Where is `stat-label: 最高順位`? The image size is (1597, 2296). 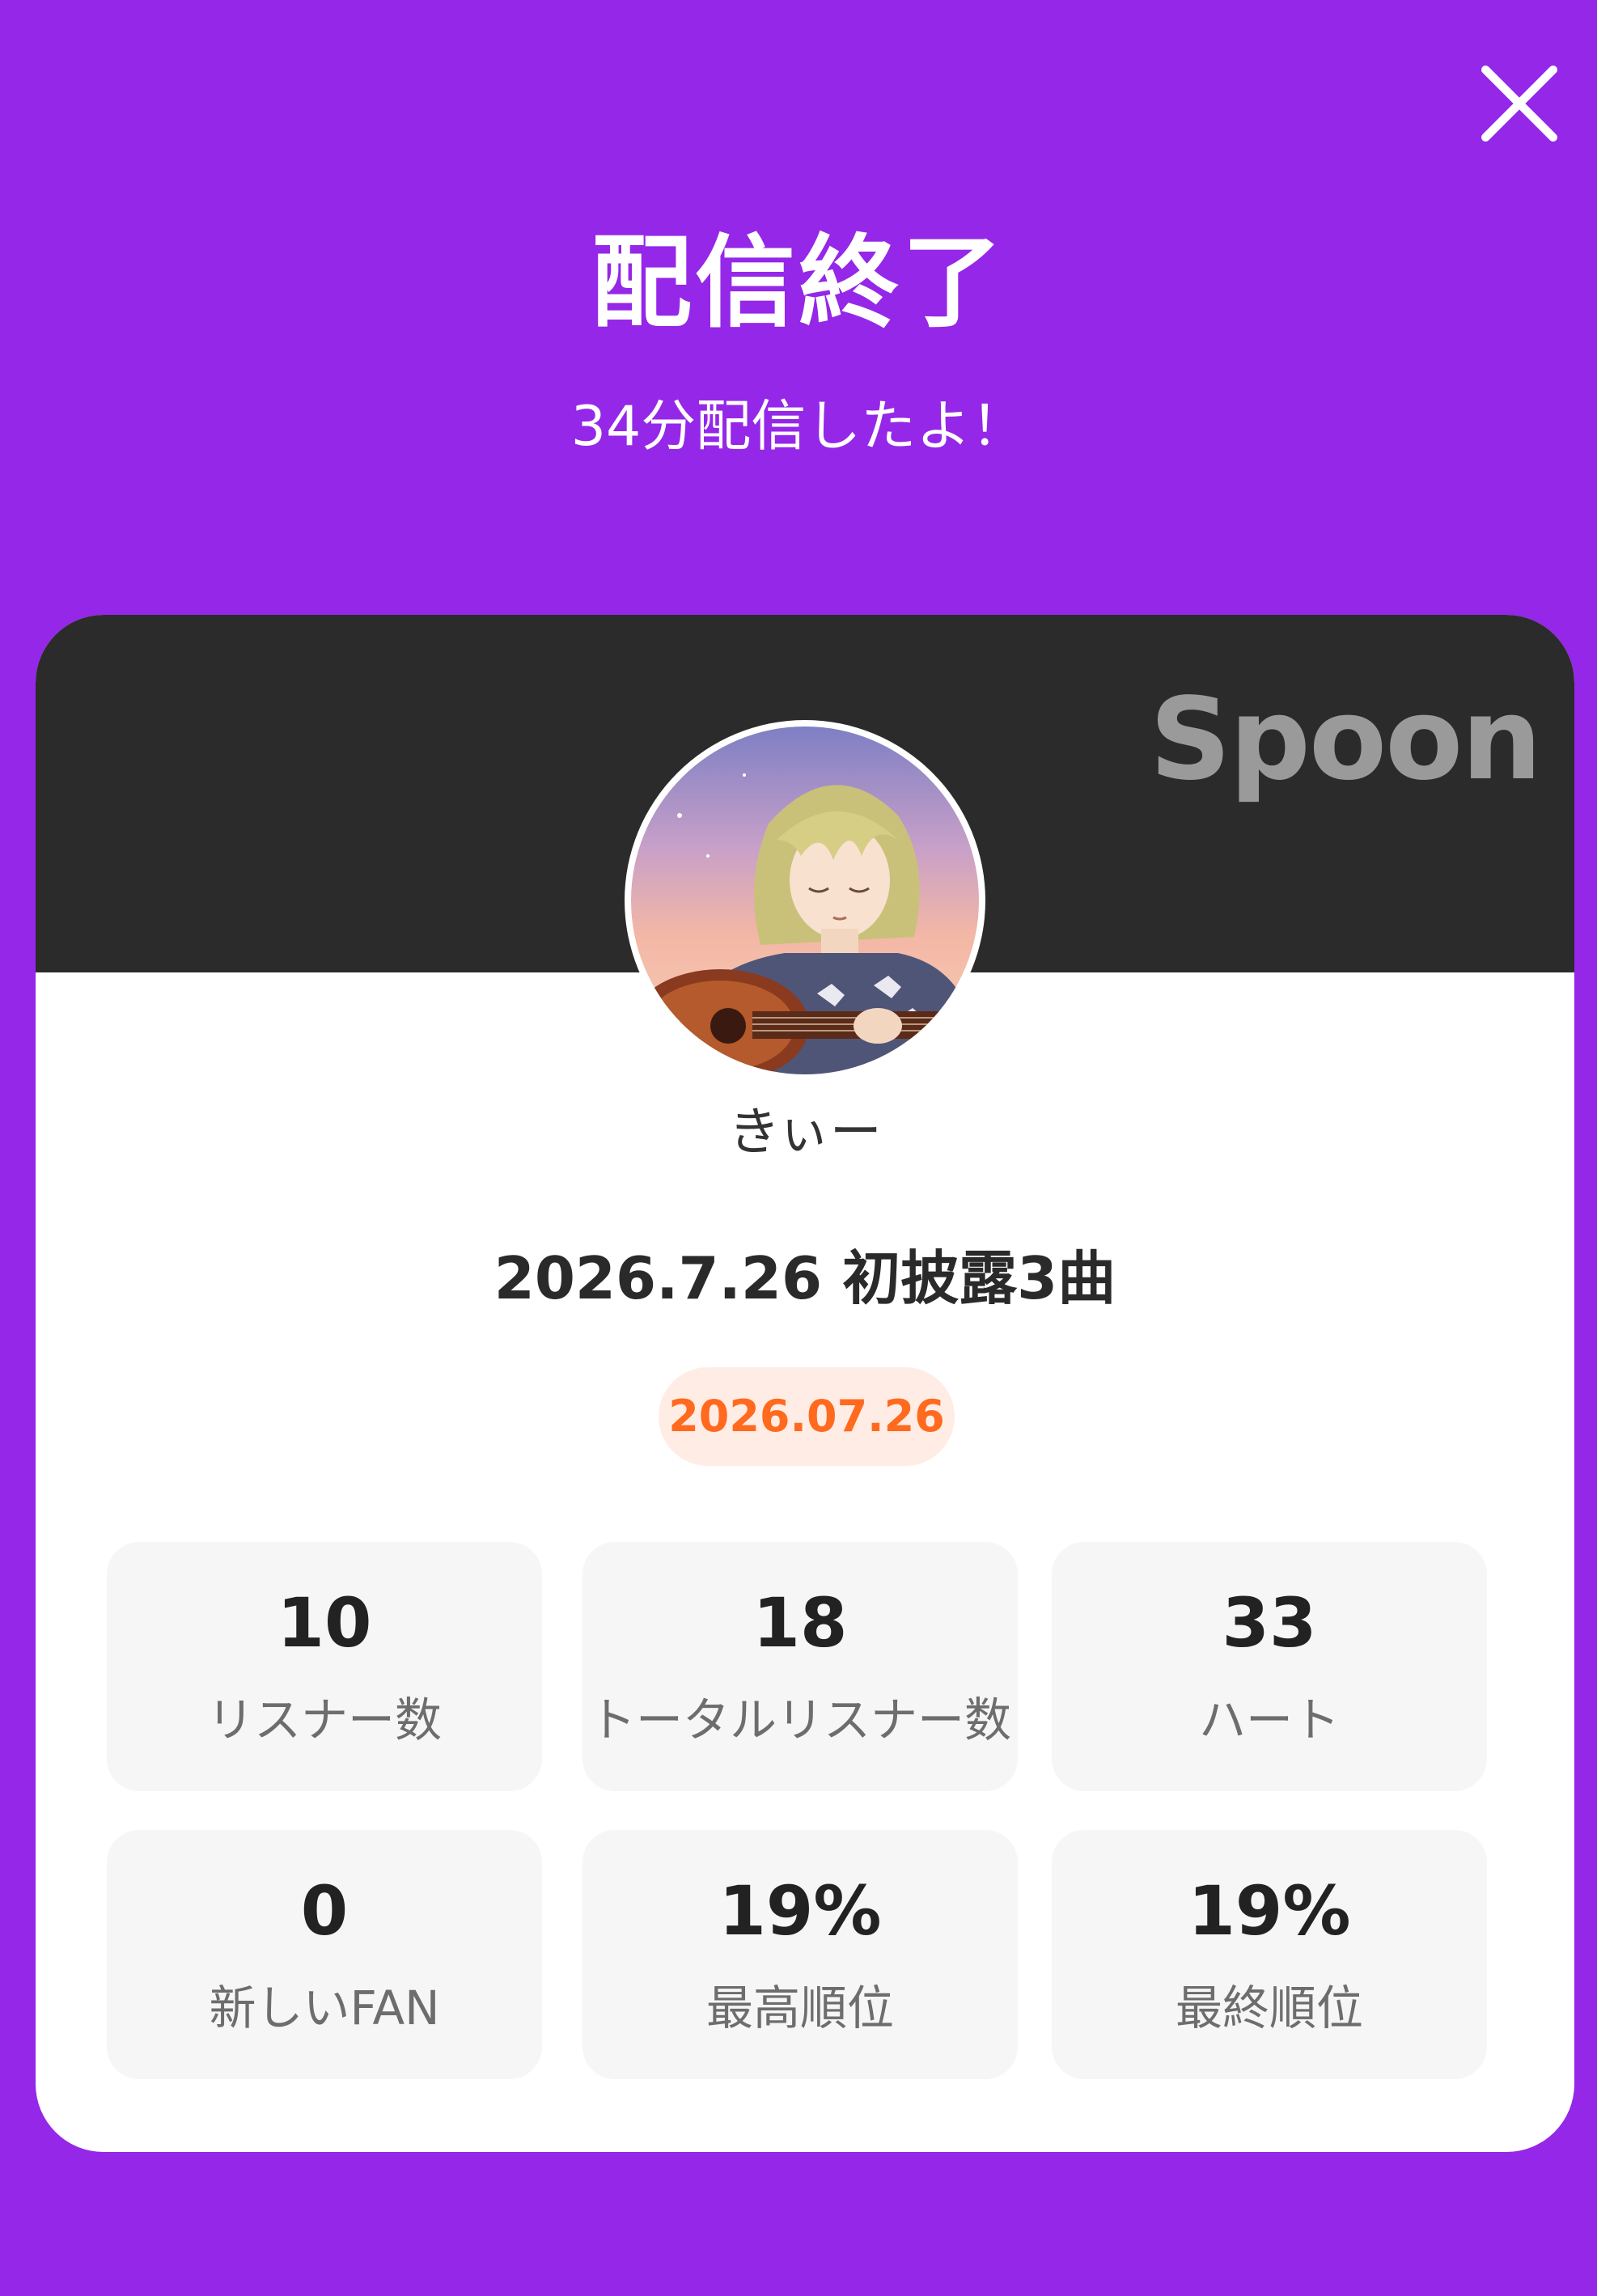
stat-label: 最高順位 is located at coordinates (799, 2007).